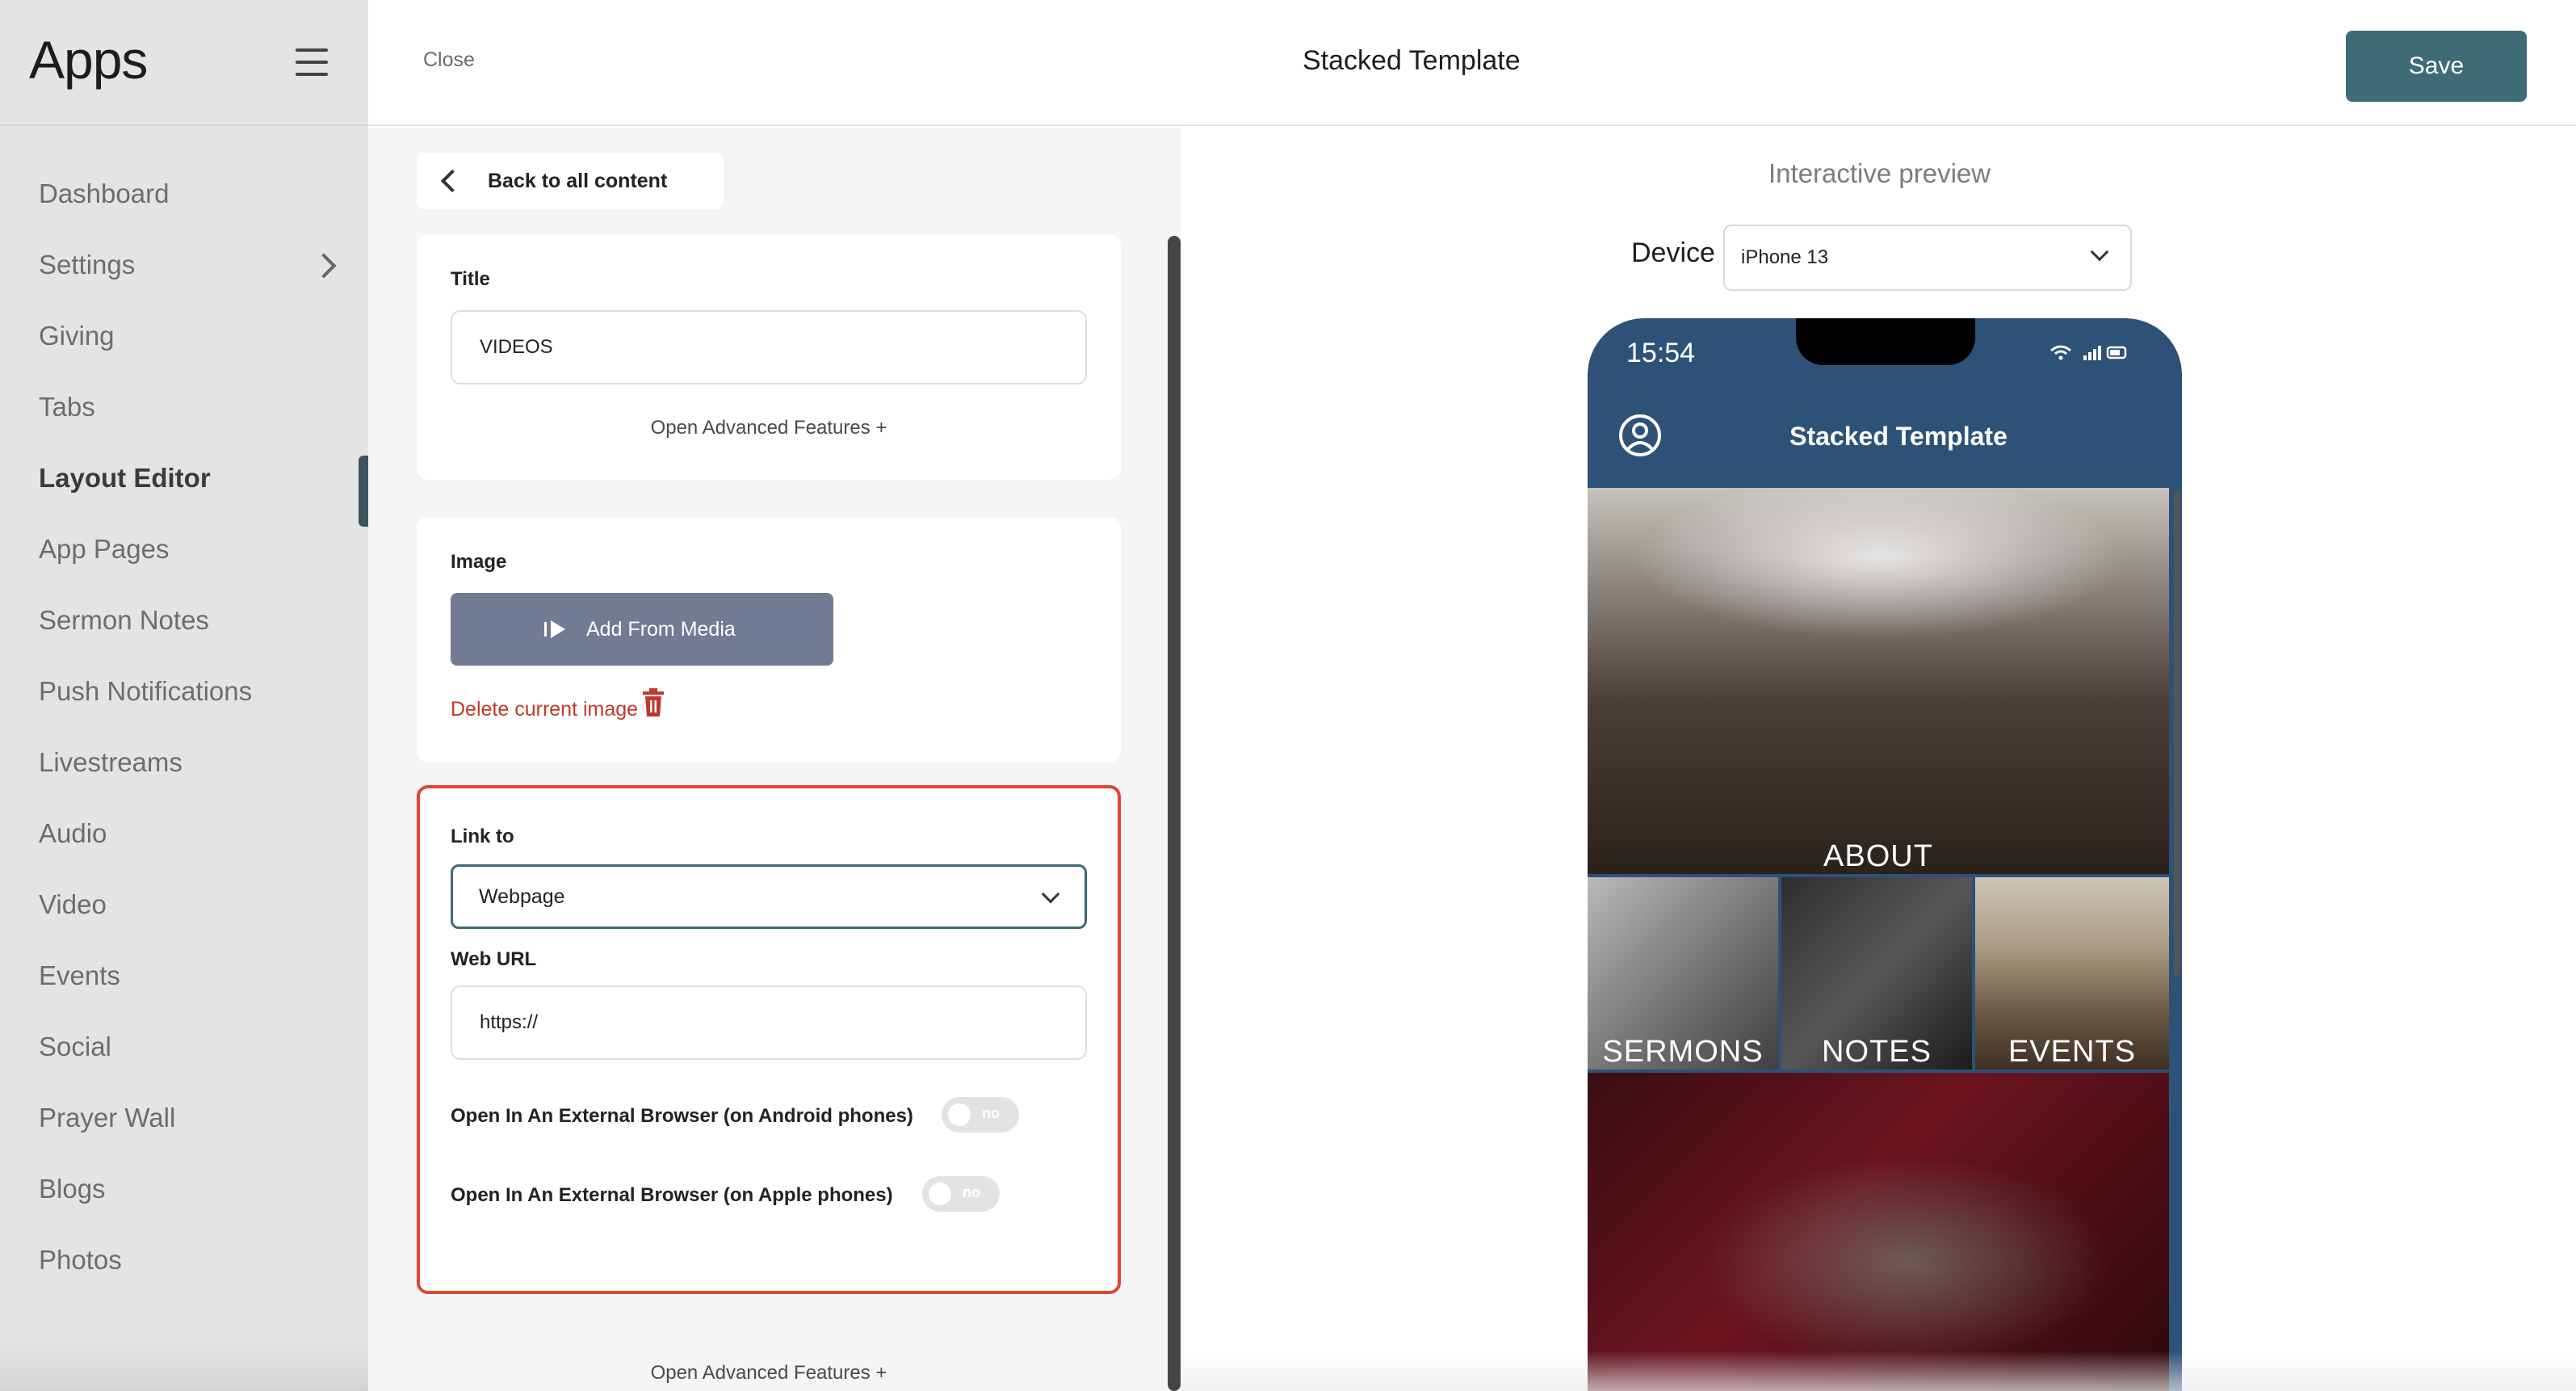 This screenshot has height=1391, width=2576. I want to click on link-to-value: Webpage, so click(522, 897).